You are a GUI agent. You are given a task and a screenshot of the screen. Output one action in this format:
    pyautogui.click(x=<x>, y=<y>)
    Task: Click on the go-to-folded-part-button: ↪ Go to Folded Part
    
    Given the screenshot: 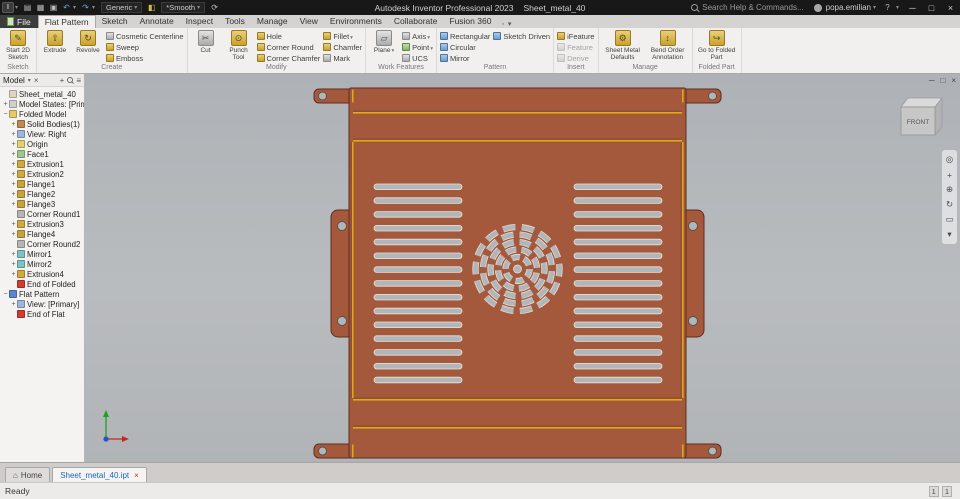 What is the action you would take?
    pyautogui.click(x=717, y=46)
    